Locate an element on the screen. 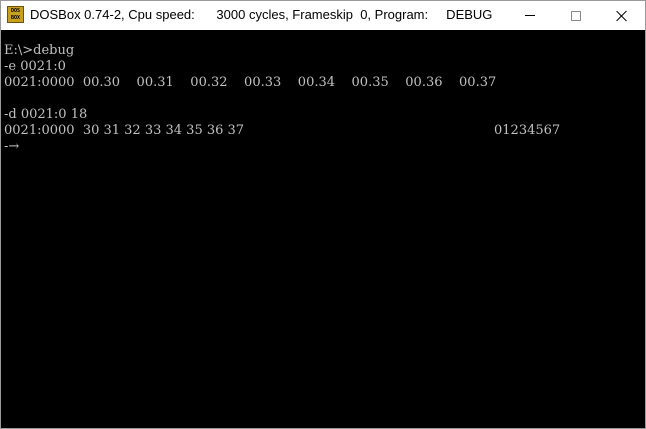 The height and width of the screenshot is (429, 646). console-line-dump-command: -d 0021:0 18 is located at coordinates (46, 114).